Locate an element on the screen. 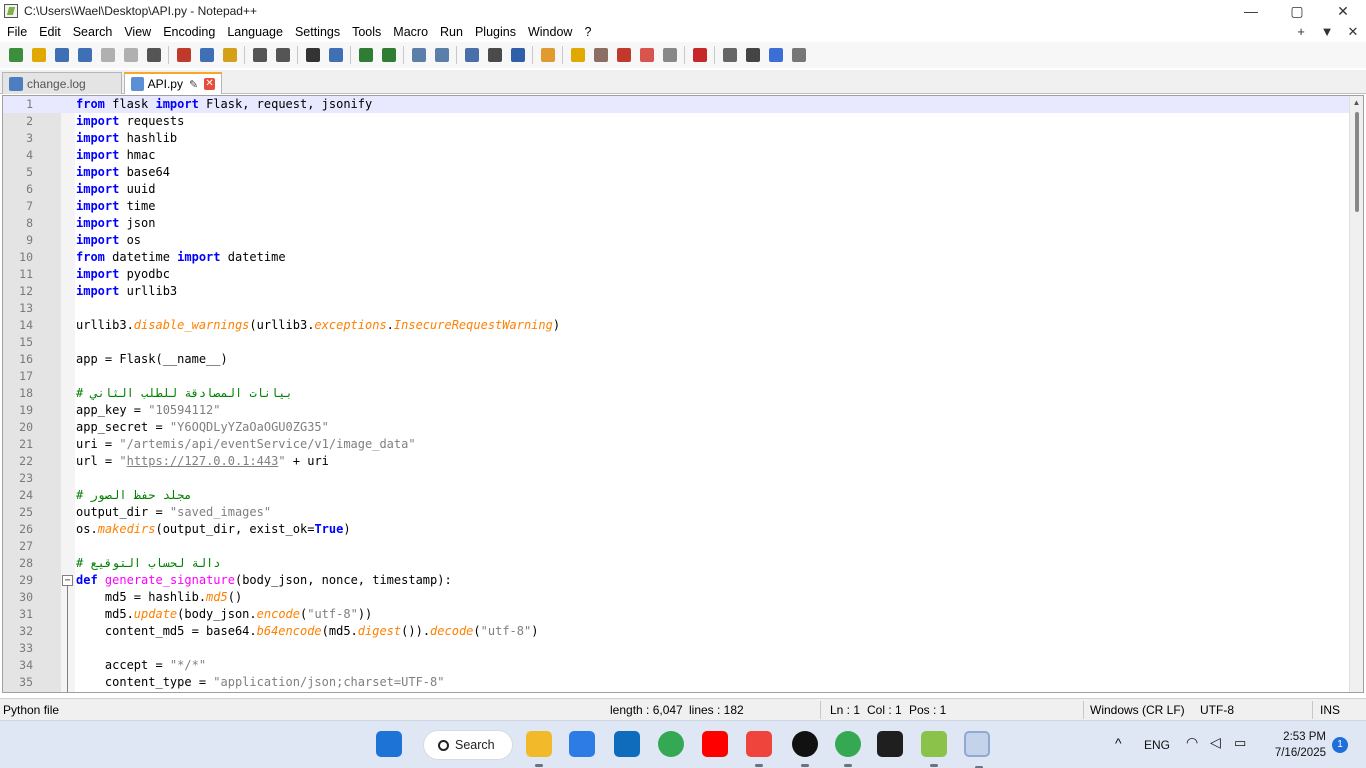  code-line: 6 import uuid is located at coordinates (677, 189).